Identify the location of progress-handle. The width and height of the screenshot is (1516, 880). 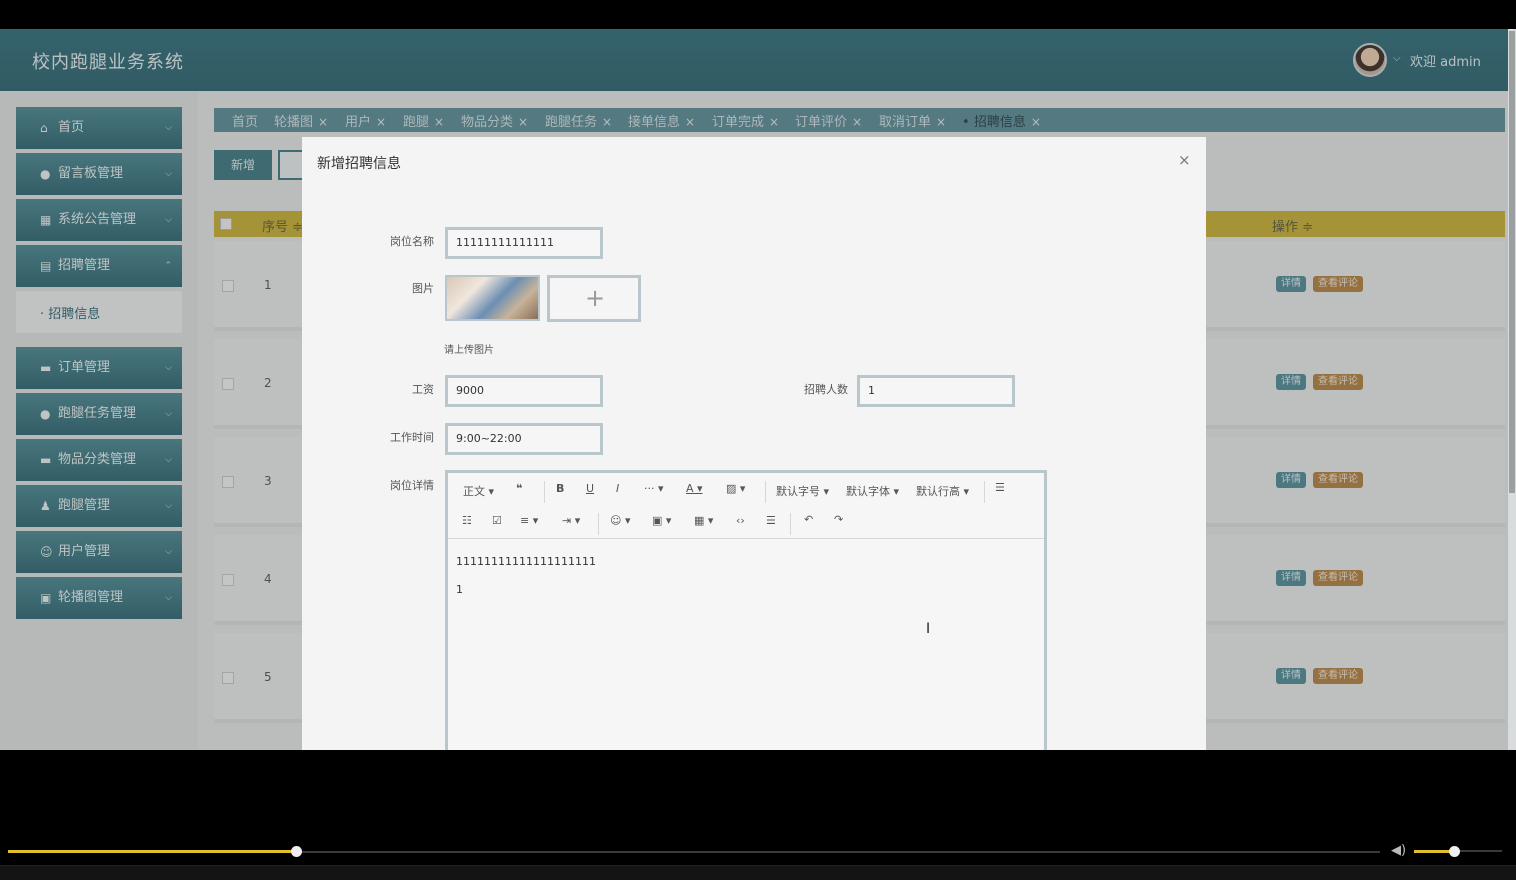
(296, 851).